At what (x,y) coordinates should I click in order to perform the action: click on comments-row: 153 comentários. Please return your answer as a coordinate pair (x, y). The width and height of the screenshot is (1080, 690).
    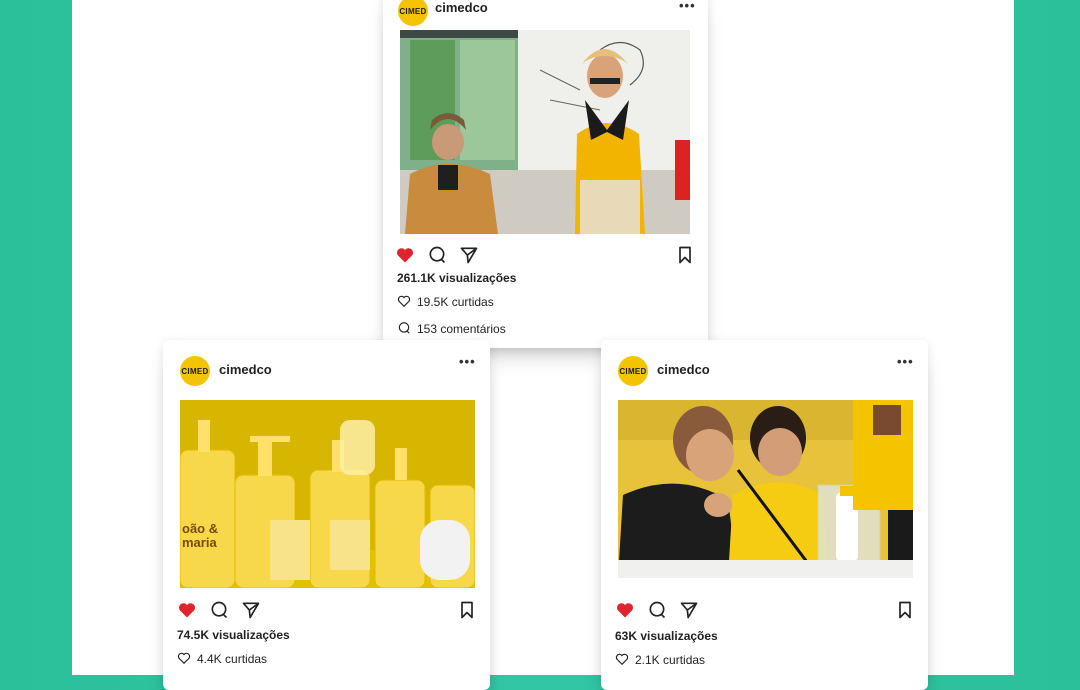
    Looking at the image, I should click on (451, 328).